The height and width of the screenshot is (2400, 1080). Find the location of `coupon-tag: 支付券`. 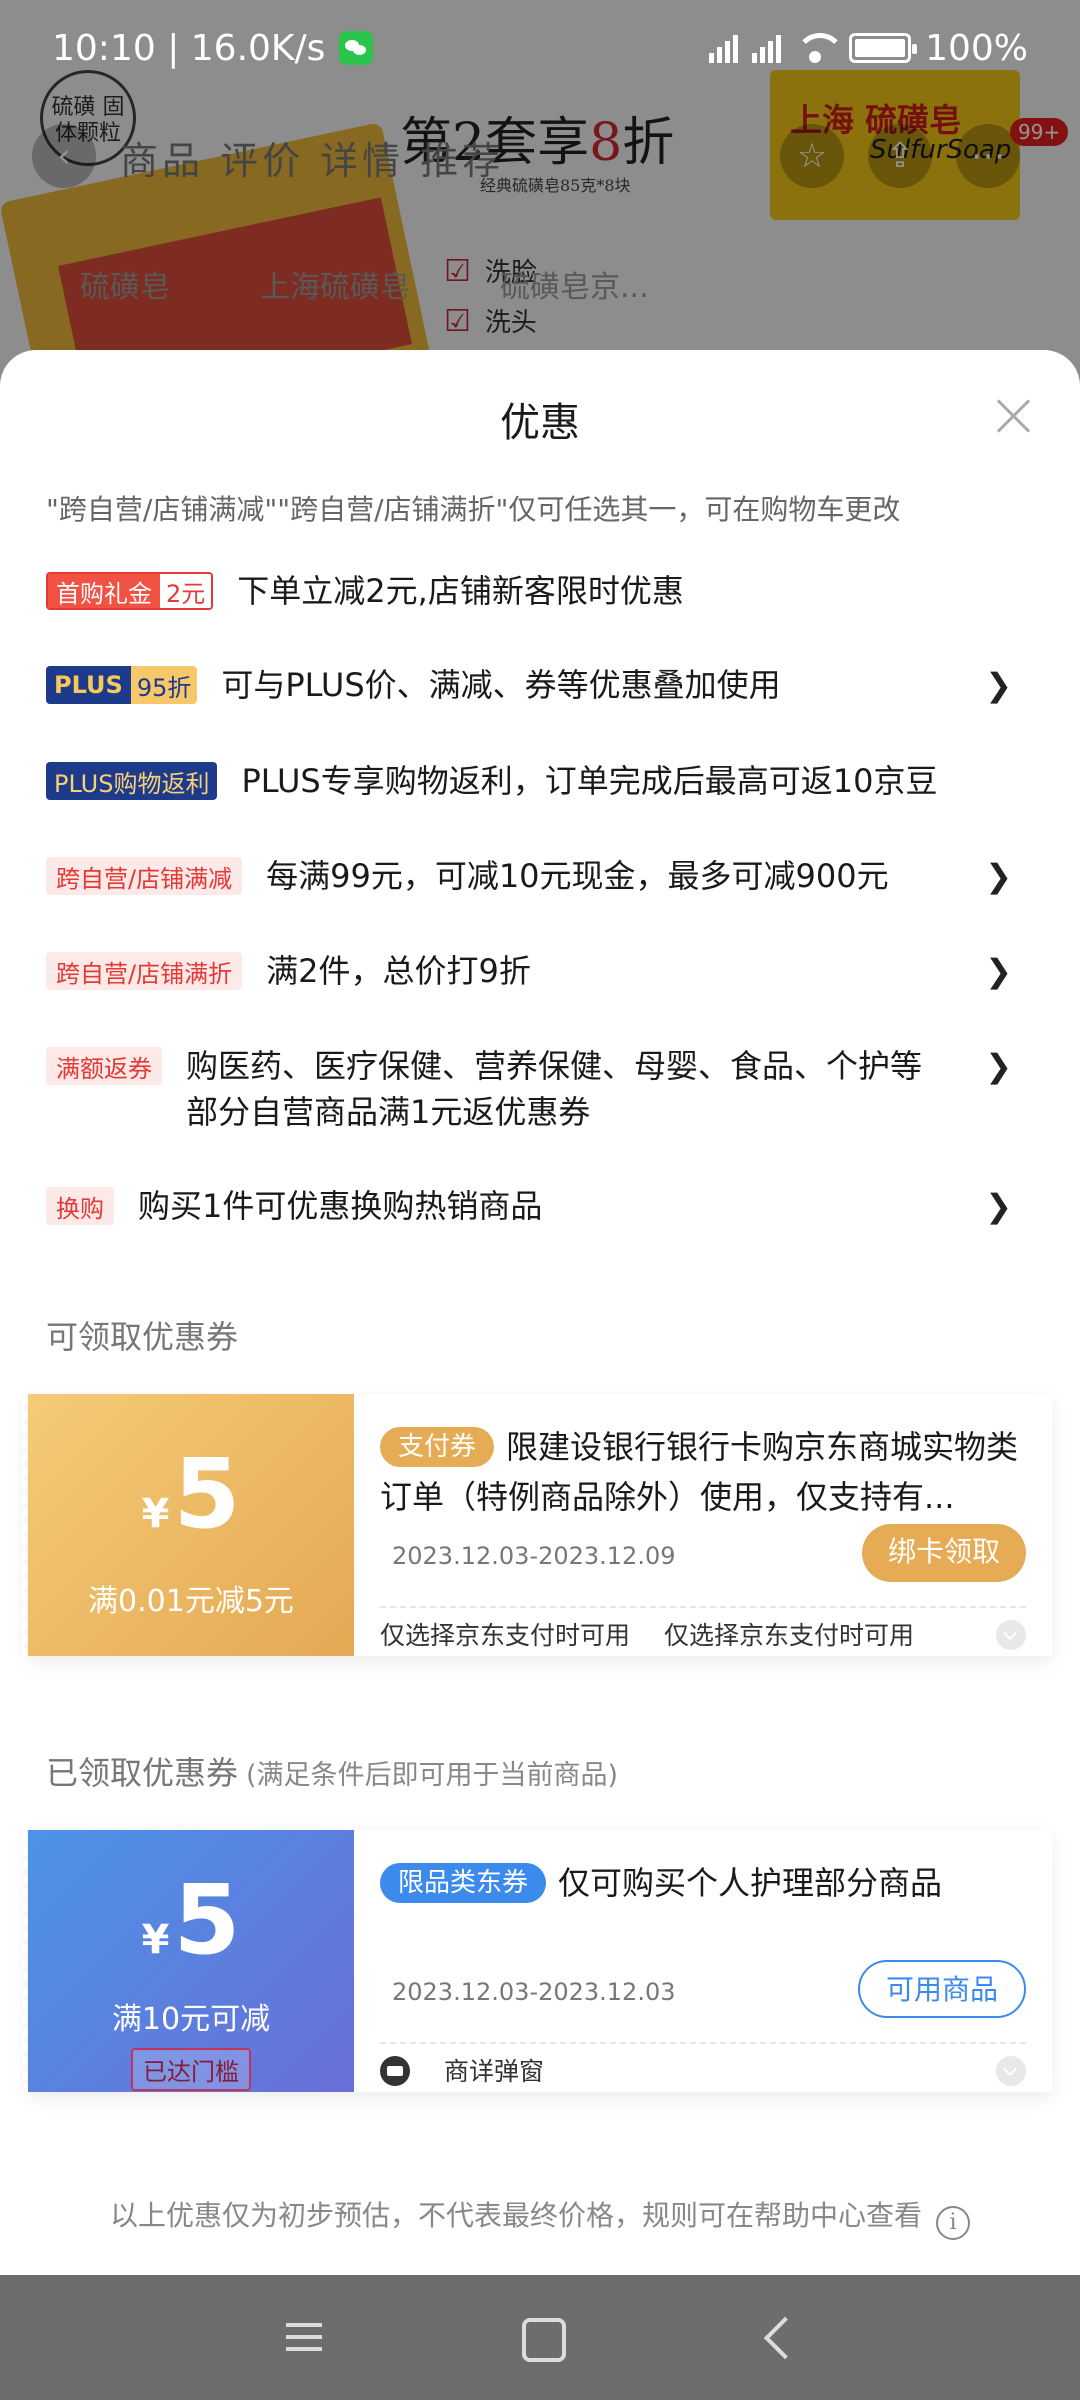

coupon-tag: 支付券 is located at coordinates (437, 1447).